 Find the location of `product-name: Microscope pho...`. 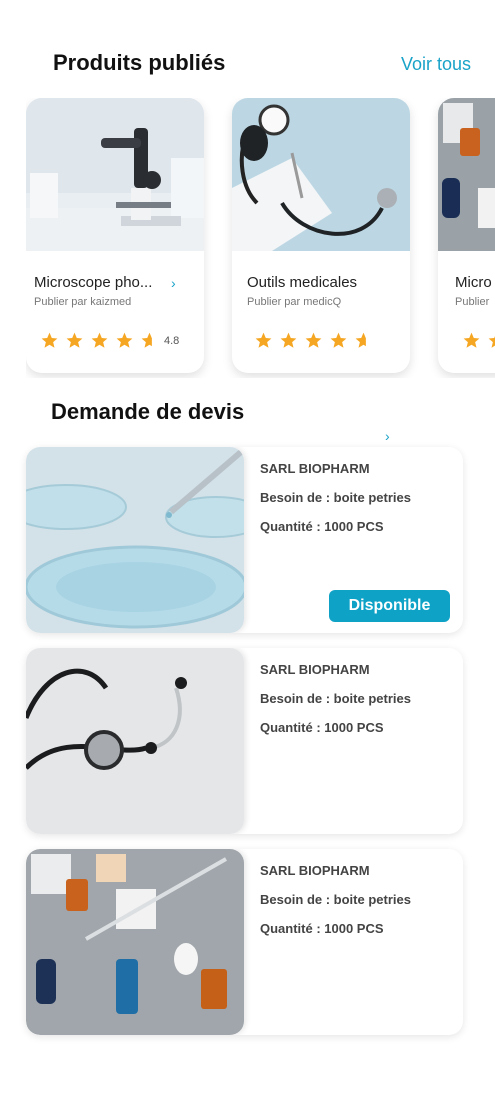

product-name: Microscope pho... is located at coordinates (93, 282).